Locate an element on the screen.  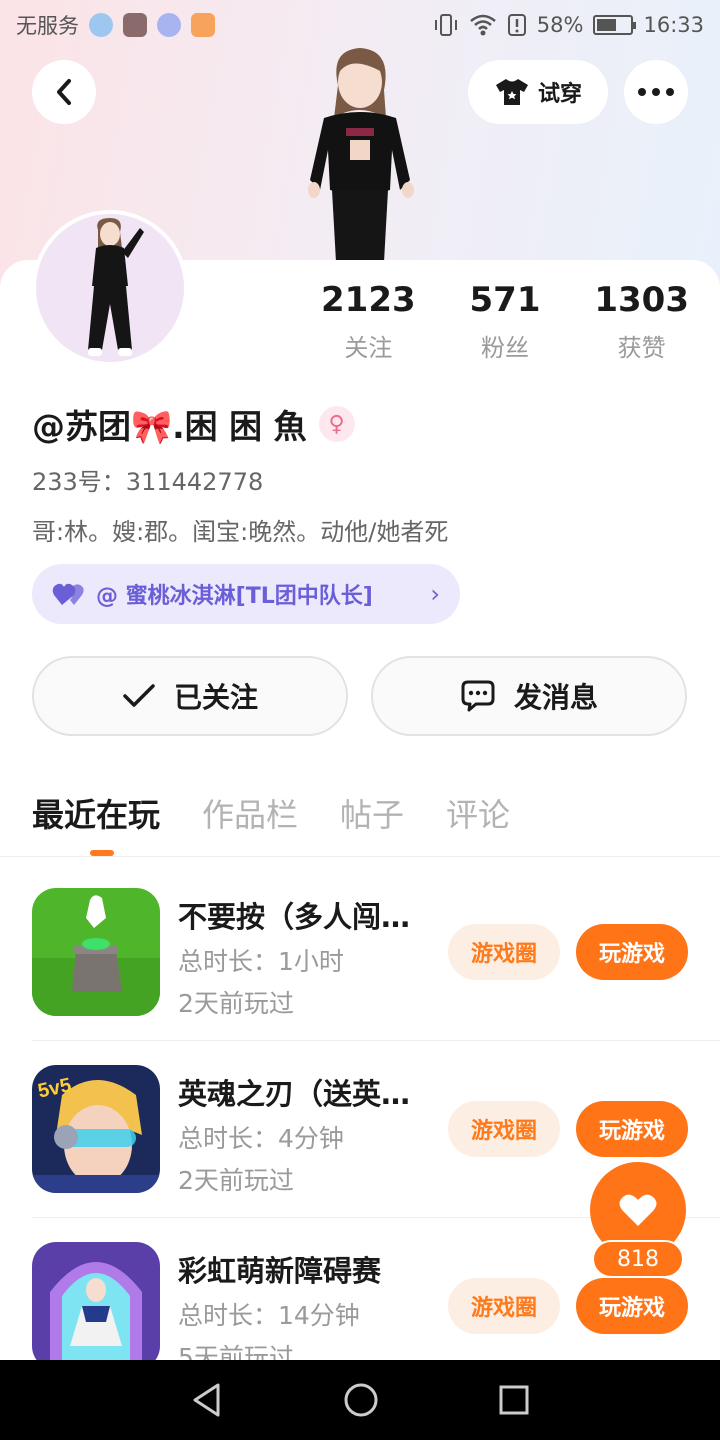
nickname-row: @苏团🎀.困 困 魚 ♀ is located at coordinates (193, 424).